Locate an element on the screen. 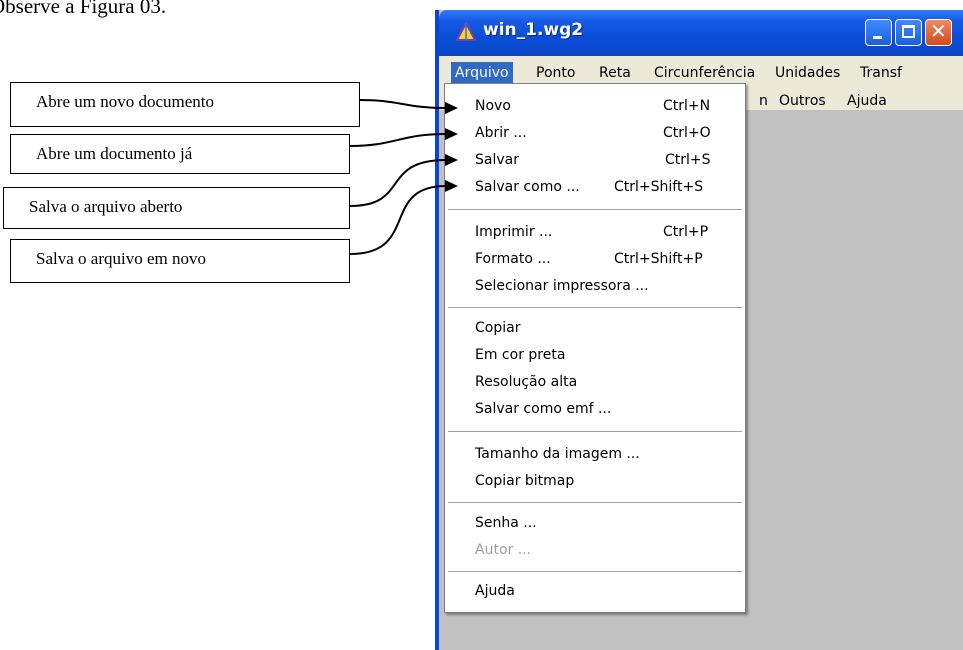  arrow-salvar-como is located at coordinates (398, 220).